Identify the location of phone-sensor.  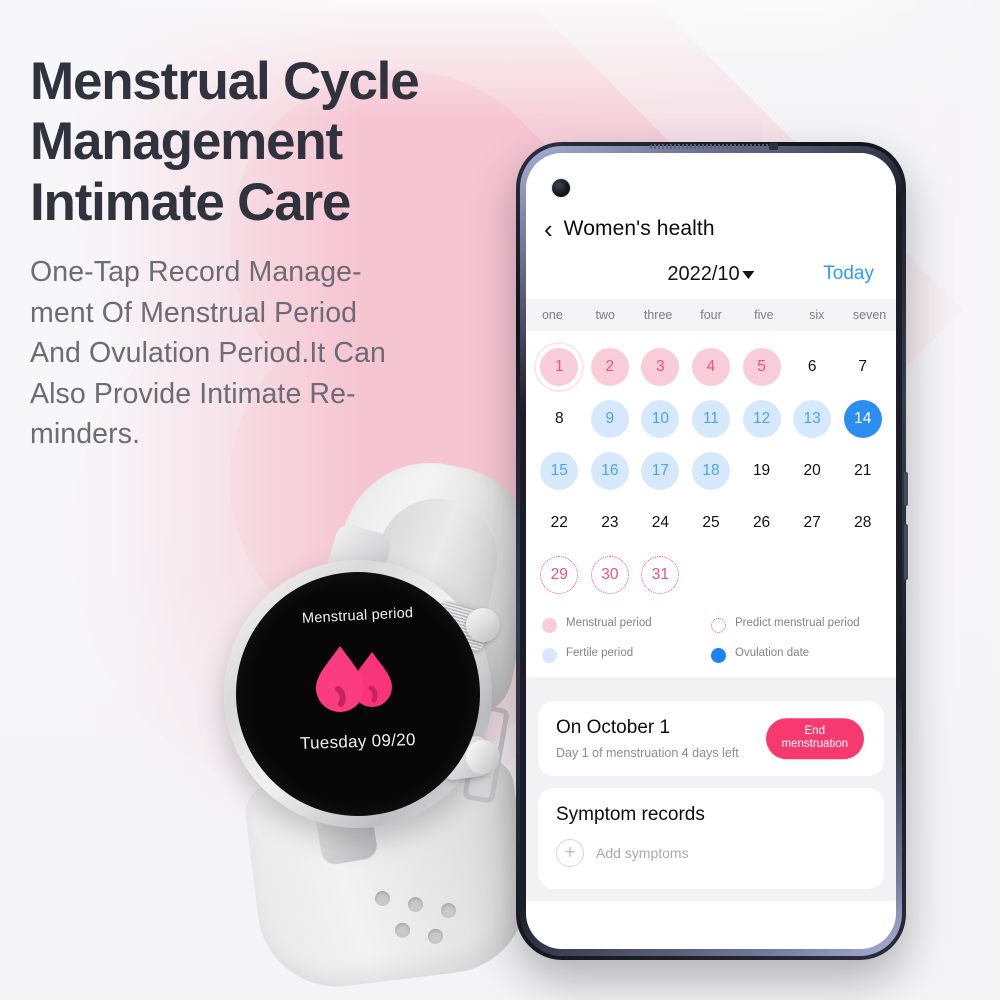
(773, 146).